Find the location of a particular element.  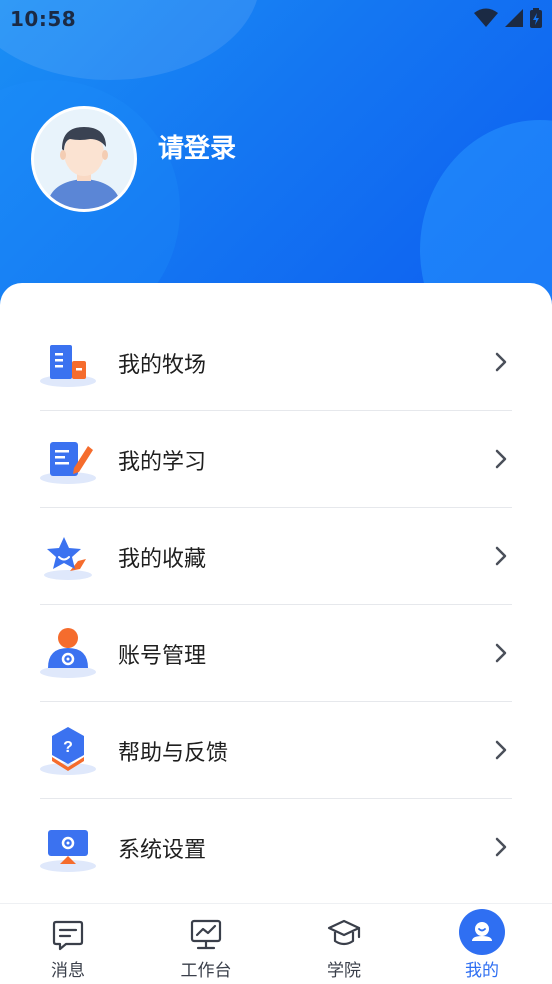

wifi-icon is located at coordinates (486, 17).